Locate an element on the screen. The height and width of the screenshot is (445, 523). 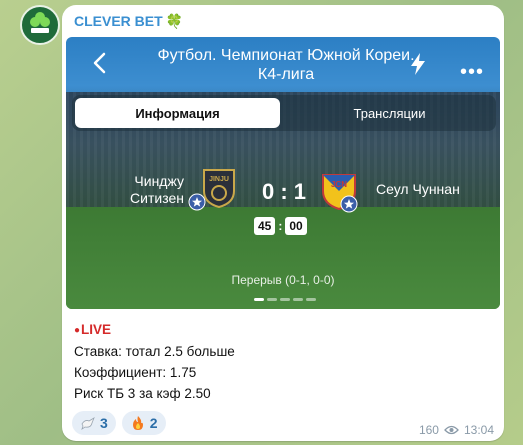
channel-avatar is located at coordinates (40, 25).